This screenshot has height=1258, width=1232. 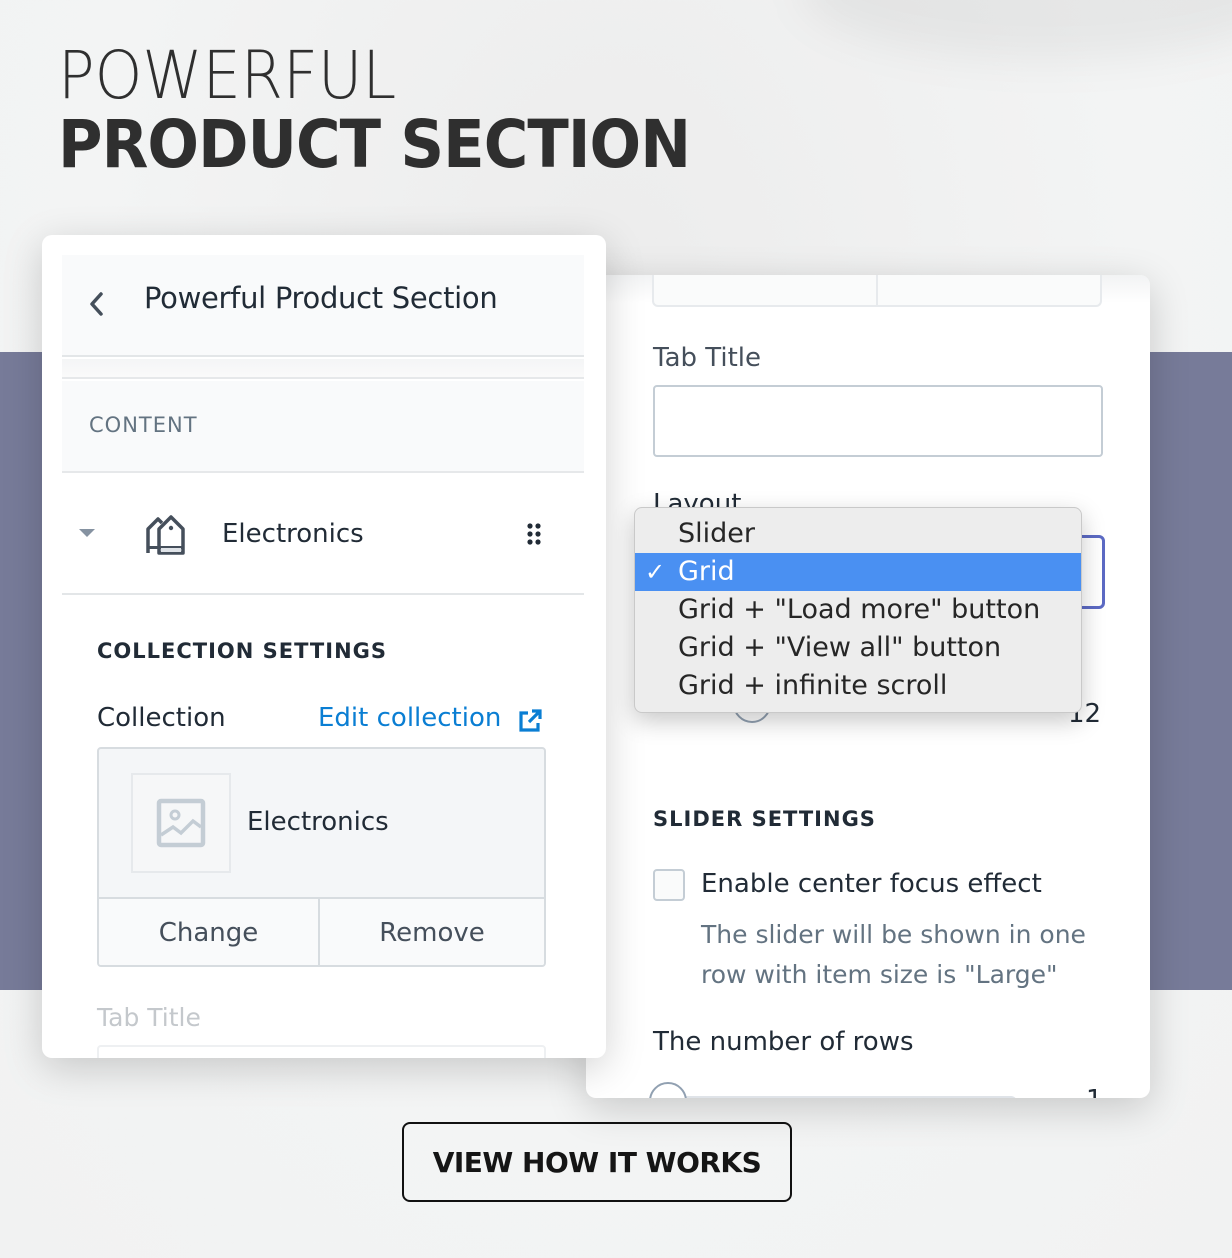 What do you see at coordinates (668, 1090) in the screenshot?
I see `slider-thumb` at bounding box center [668, 1090].